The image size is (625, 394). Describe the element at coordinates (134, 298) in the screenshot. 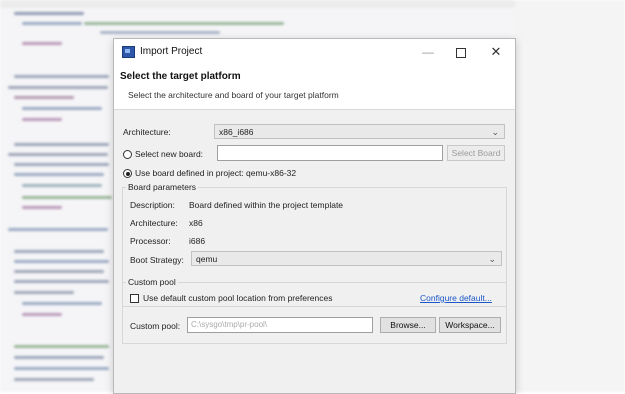

I see `default-pool-checkbox` at that location.